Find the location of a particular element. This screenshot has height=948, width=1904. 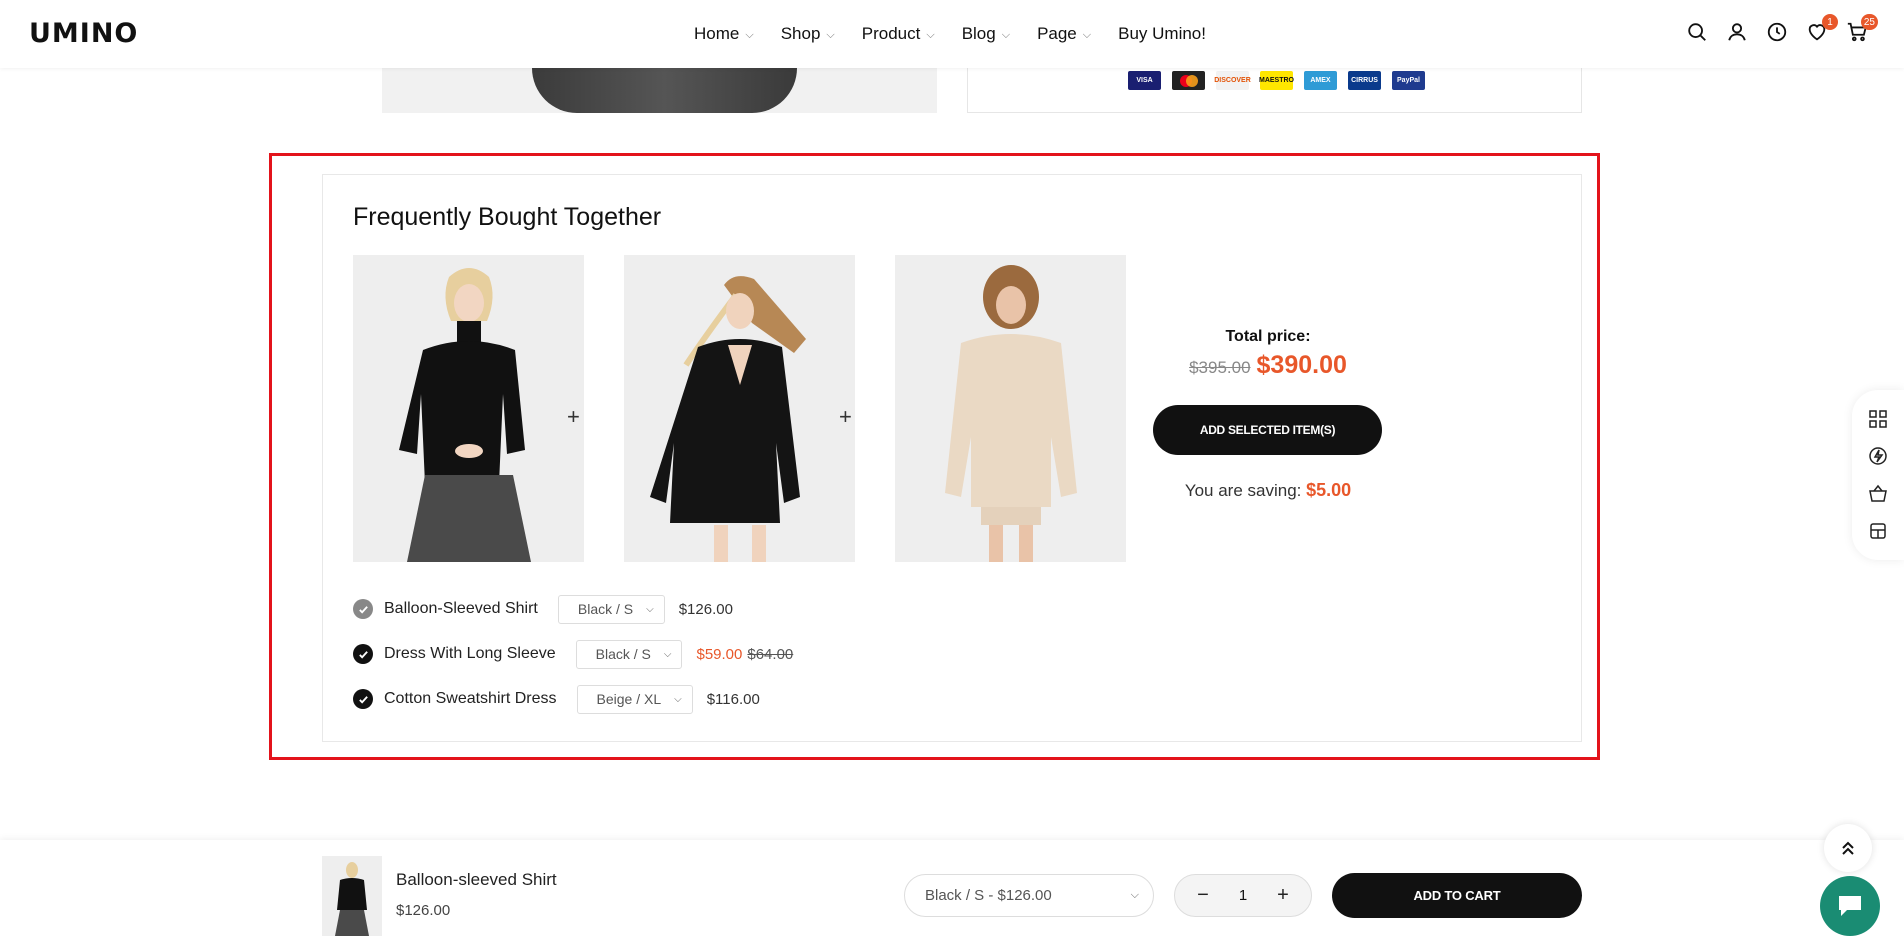

nav-home: Home ⌵ is located at coordinates (724, 34).